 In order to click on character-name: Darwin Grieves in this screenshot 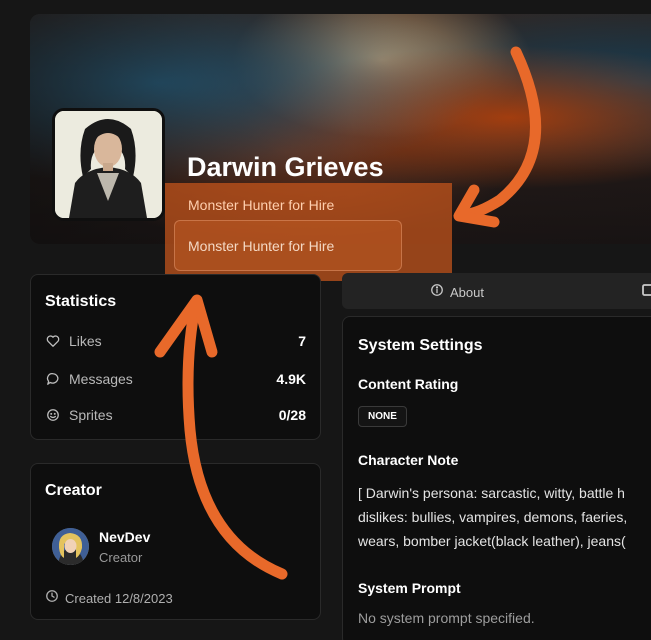, I will do `click(285, 167)`.